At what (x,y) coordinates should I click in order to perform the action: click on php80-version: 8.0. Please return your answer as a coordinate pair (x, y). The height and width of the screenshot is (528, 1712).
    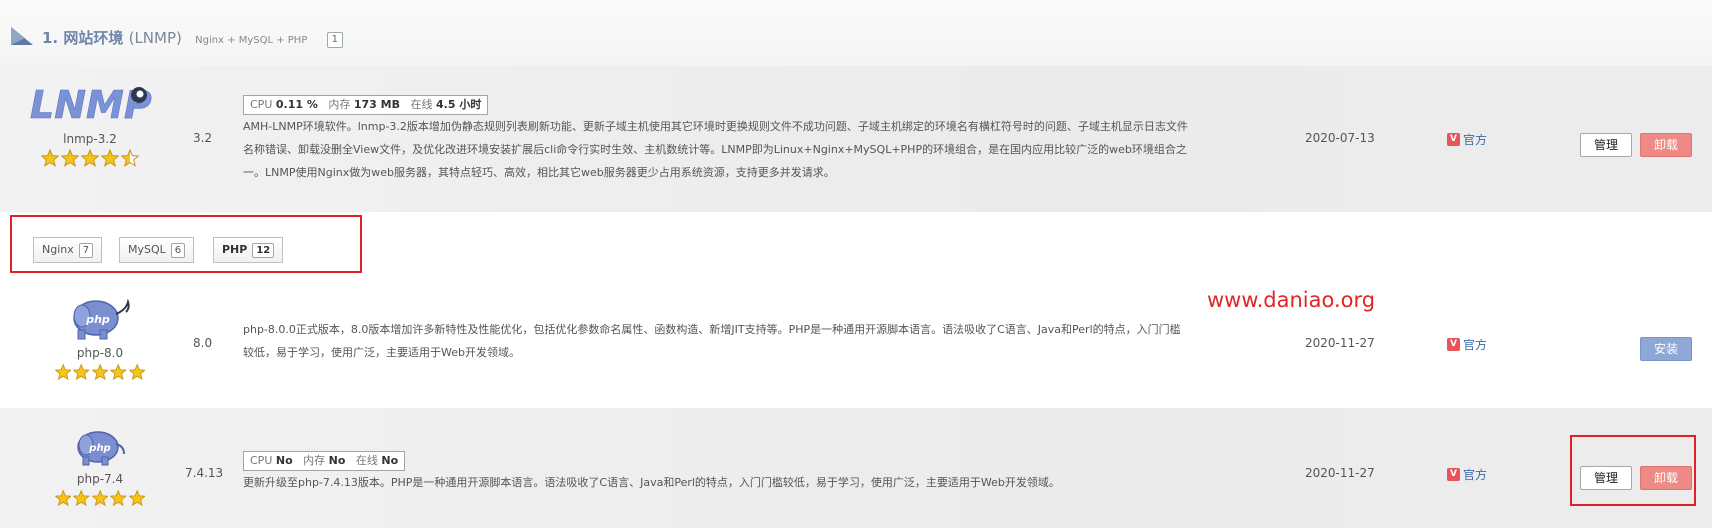
    Looking at the image, I should click on (203, 343).